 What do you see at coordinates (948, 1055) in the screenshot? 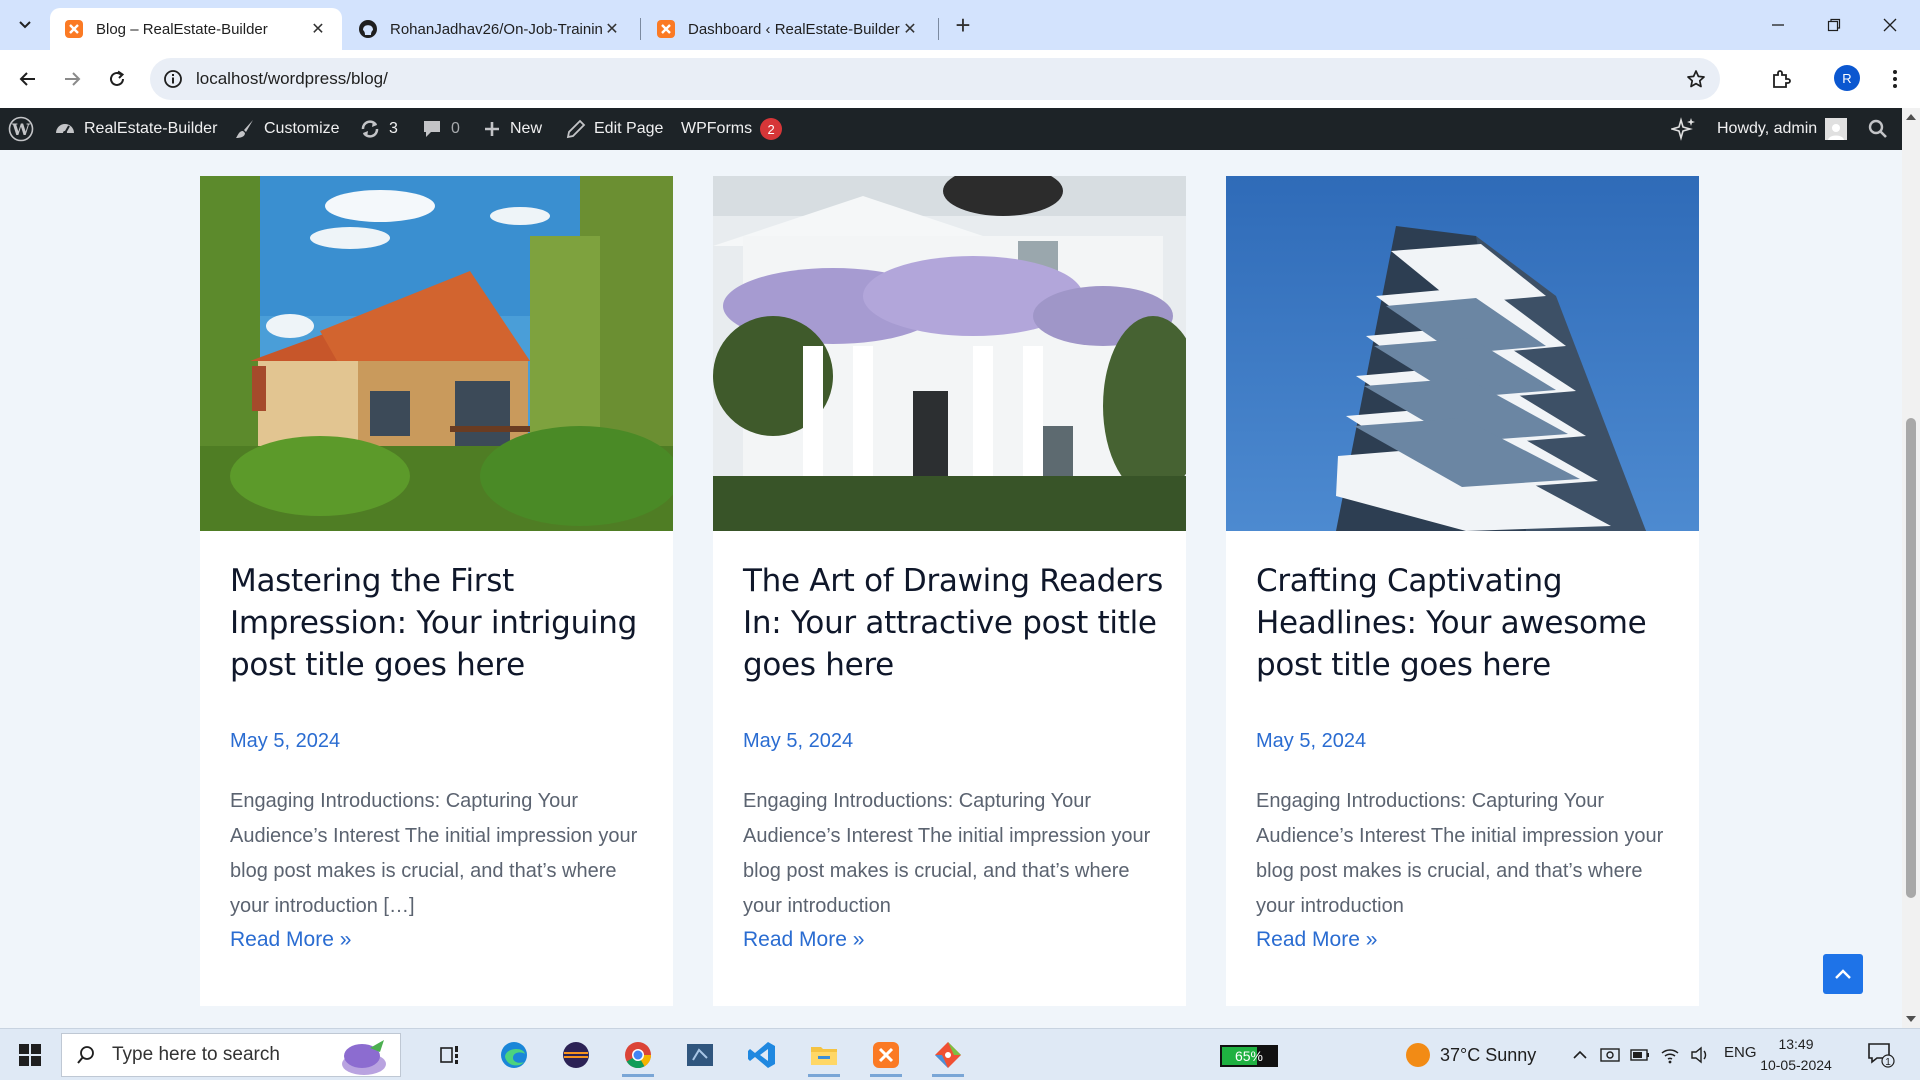
I see `git-client-icon` at bounding box center [948, 1055].